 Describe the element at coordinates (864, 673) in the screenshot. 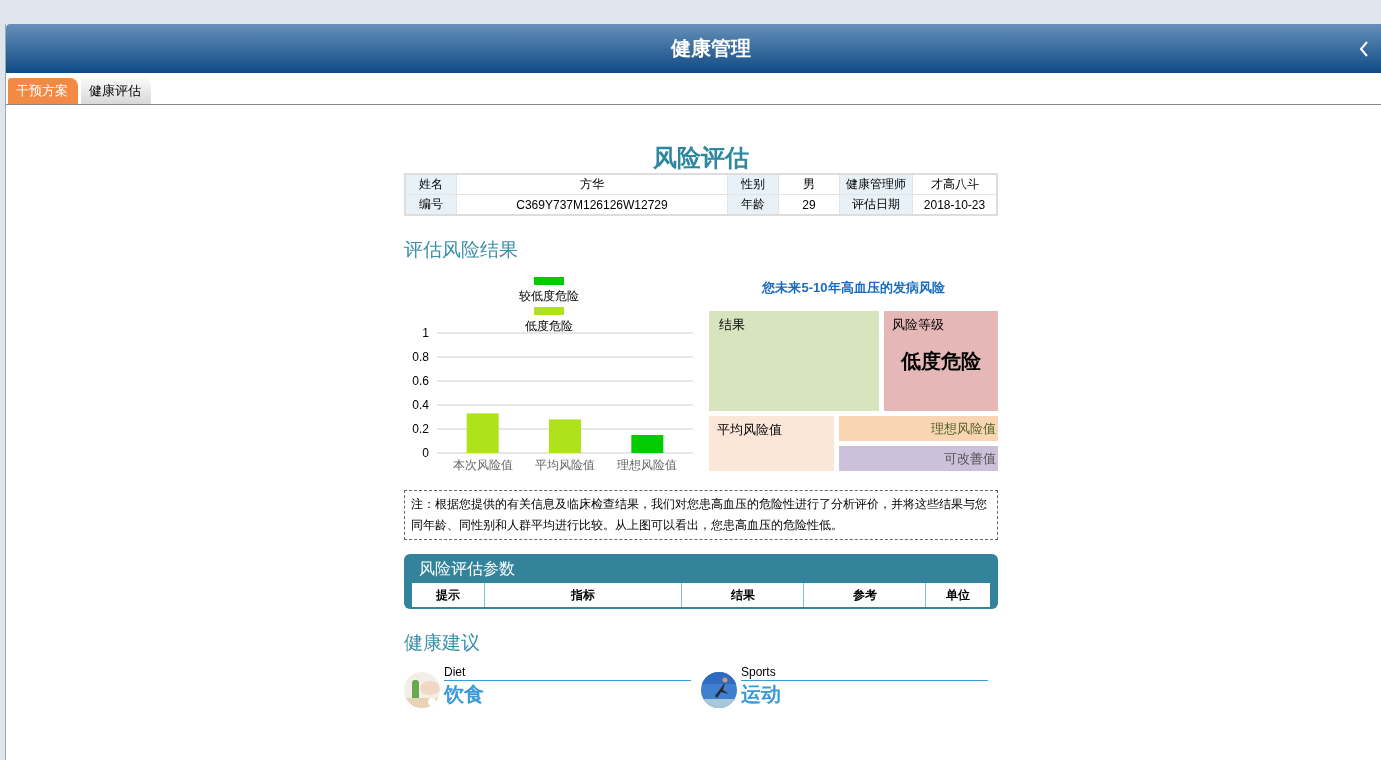

I see `advice-label: Sports` at that location.